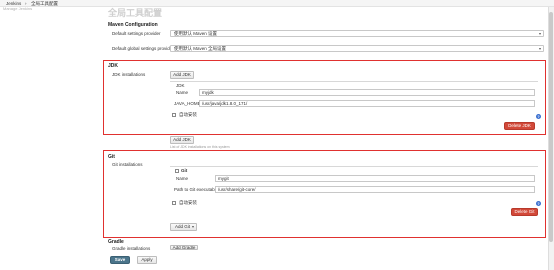  I want to click on jdk-item-title: JDK, so click(180, 85).